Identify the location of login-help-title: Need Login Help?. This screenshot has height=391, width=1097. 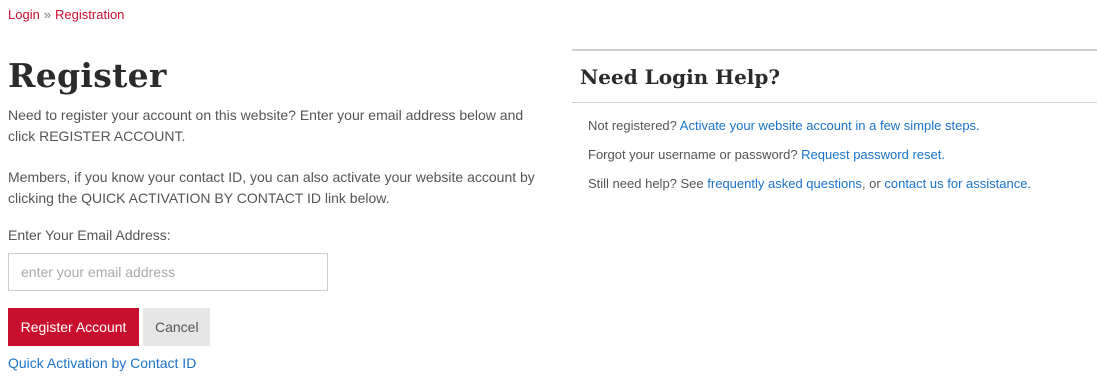
(680, 77).